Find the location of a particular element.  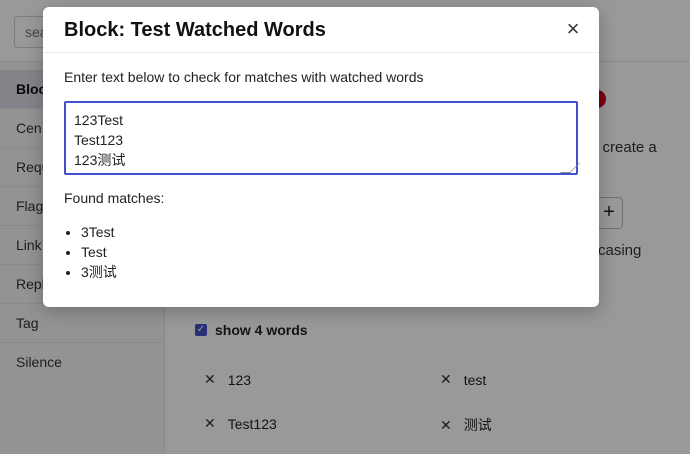

test-text-input is located at coordinates (321, 138).